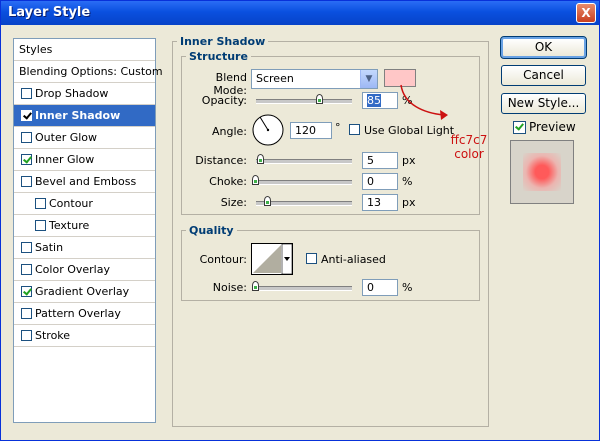 The width and height of the screenshot is (600, 441). What do you see at coordinates (300, 13) in the screenshot?
I see `title-bar: Layer Style X` at bounding box center [300, 13].